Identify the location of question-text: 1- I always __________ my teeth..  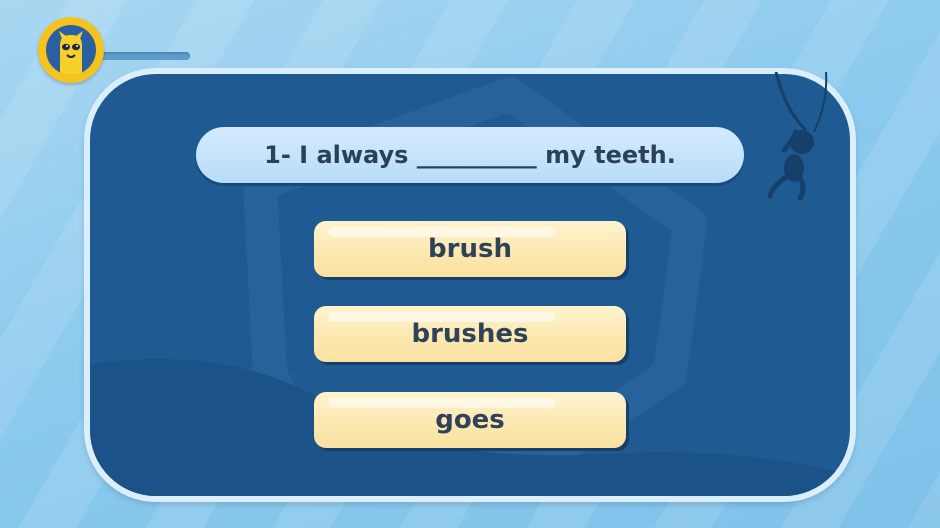
(470, 155).